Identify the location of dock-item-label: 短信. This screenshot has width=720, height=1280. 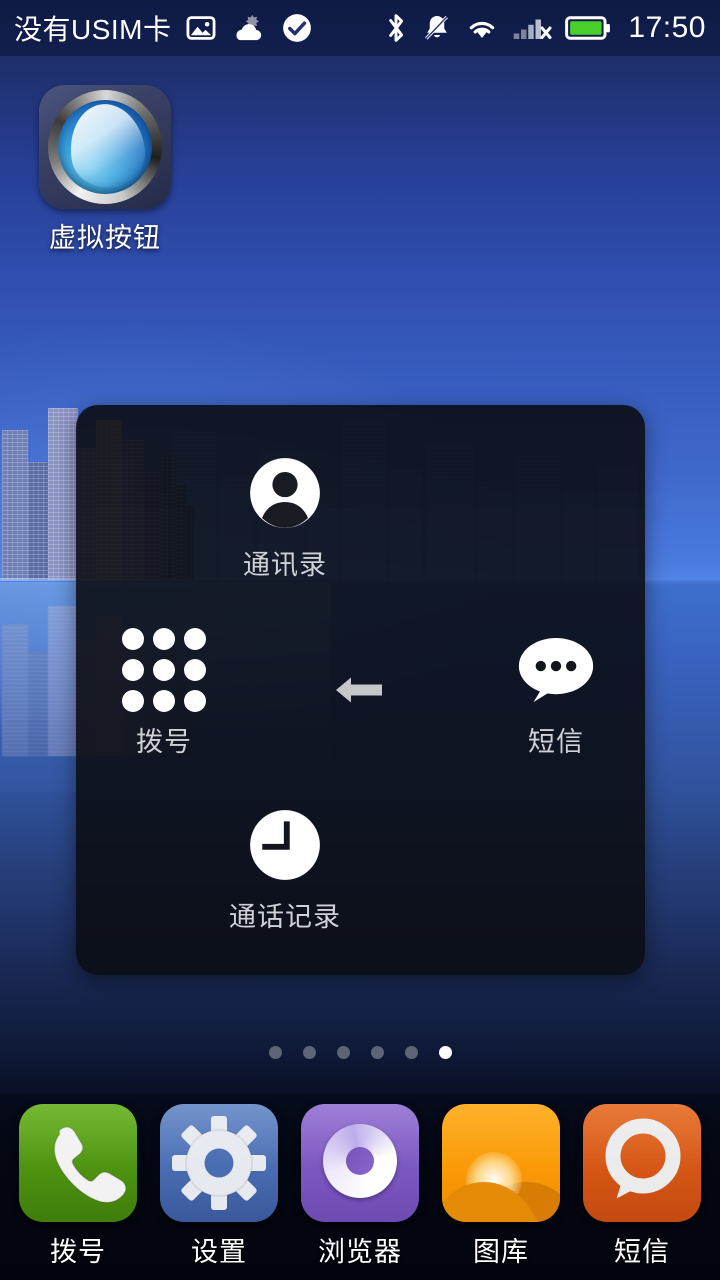
(642, 1252).